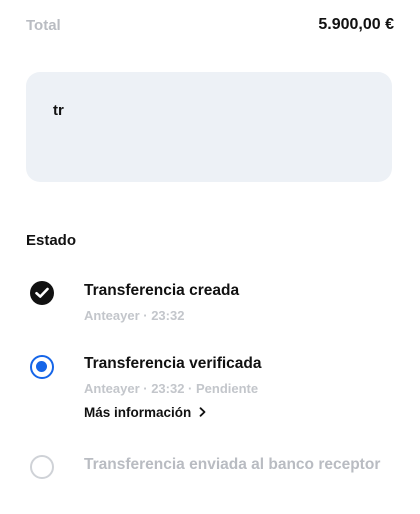  I want to click on more-info-link: Más información, so click(145, 412).